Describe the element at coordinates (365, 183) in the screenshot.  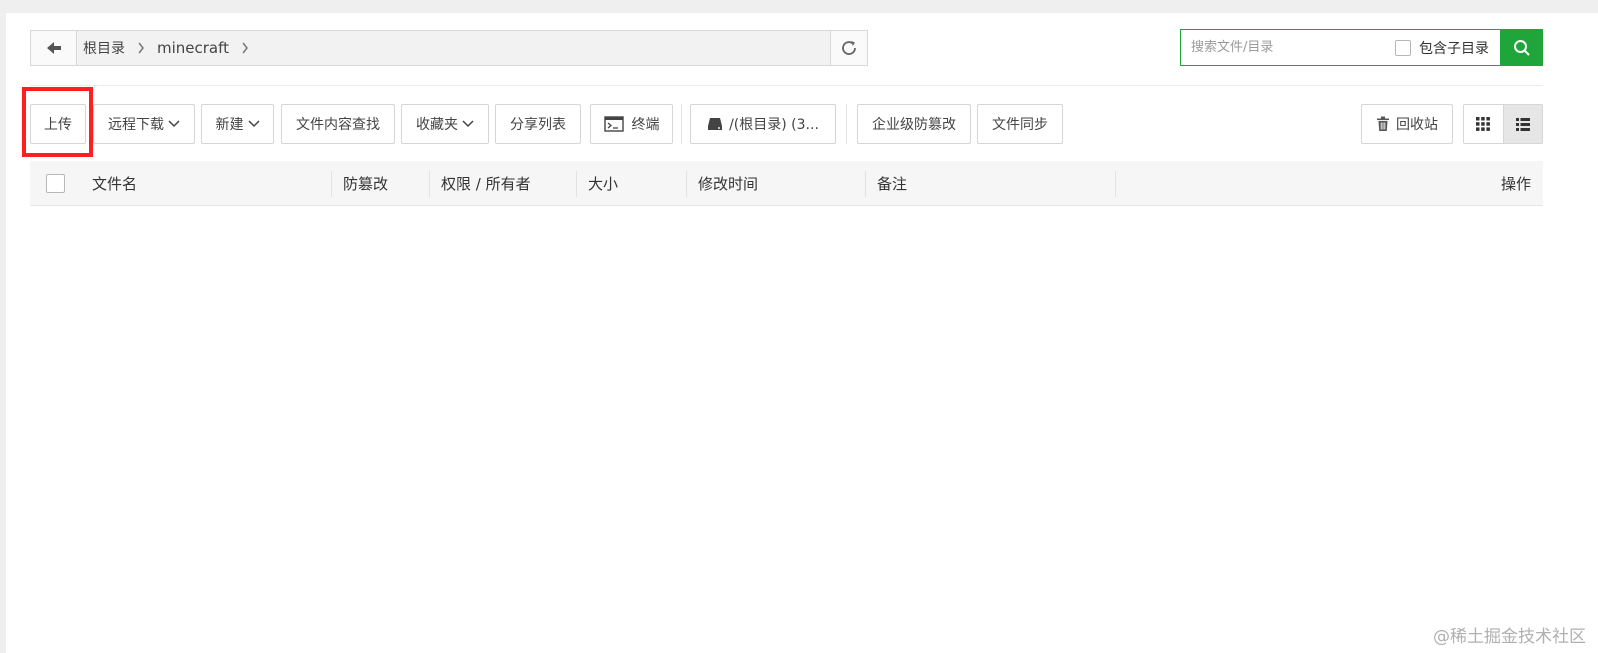
I see `col-tamper-proof: 防篡改` at that location.